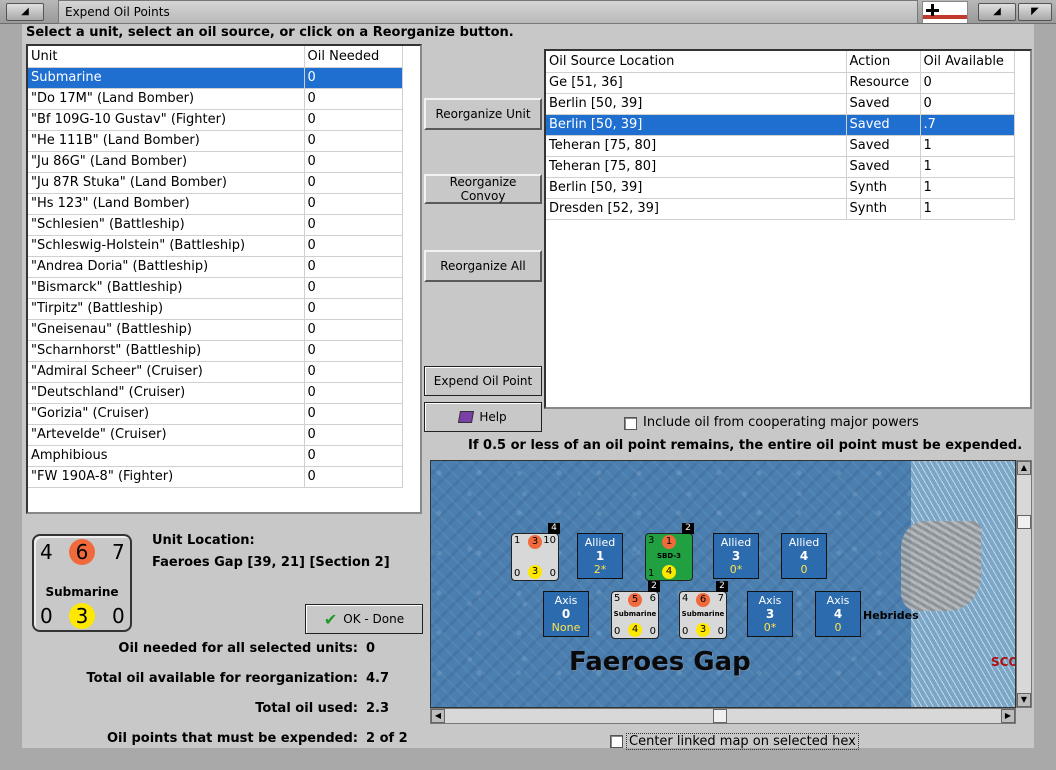 Image resolution: width=1056 pixels, height=770 pixels. What do you see at coordinates (703, 610) in the screenshot?
I see `map-unit-counter: 4 6 7 0 3 0 Submarine 2` at bounding box center [703, 610].